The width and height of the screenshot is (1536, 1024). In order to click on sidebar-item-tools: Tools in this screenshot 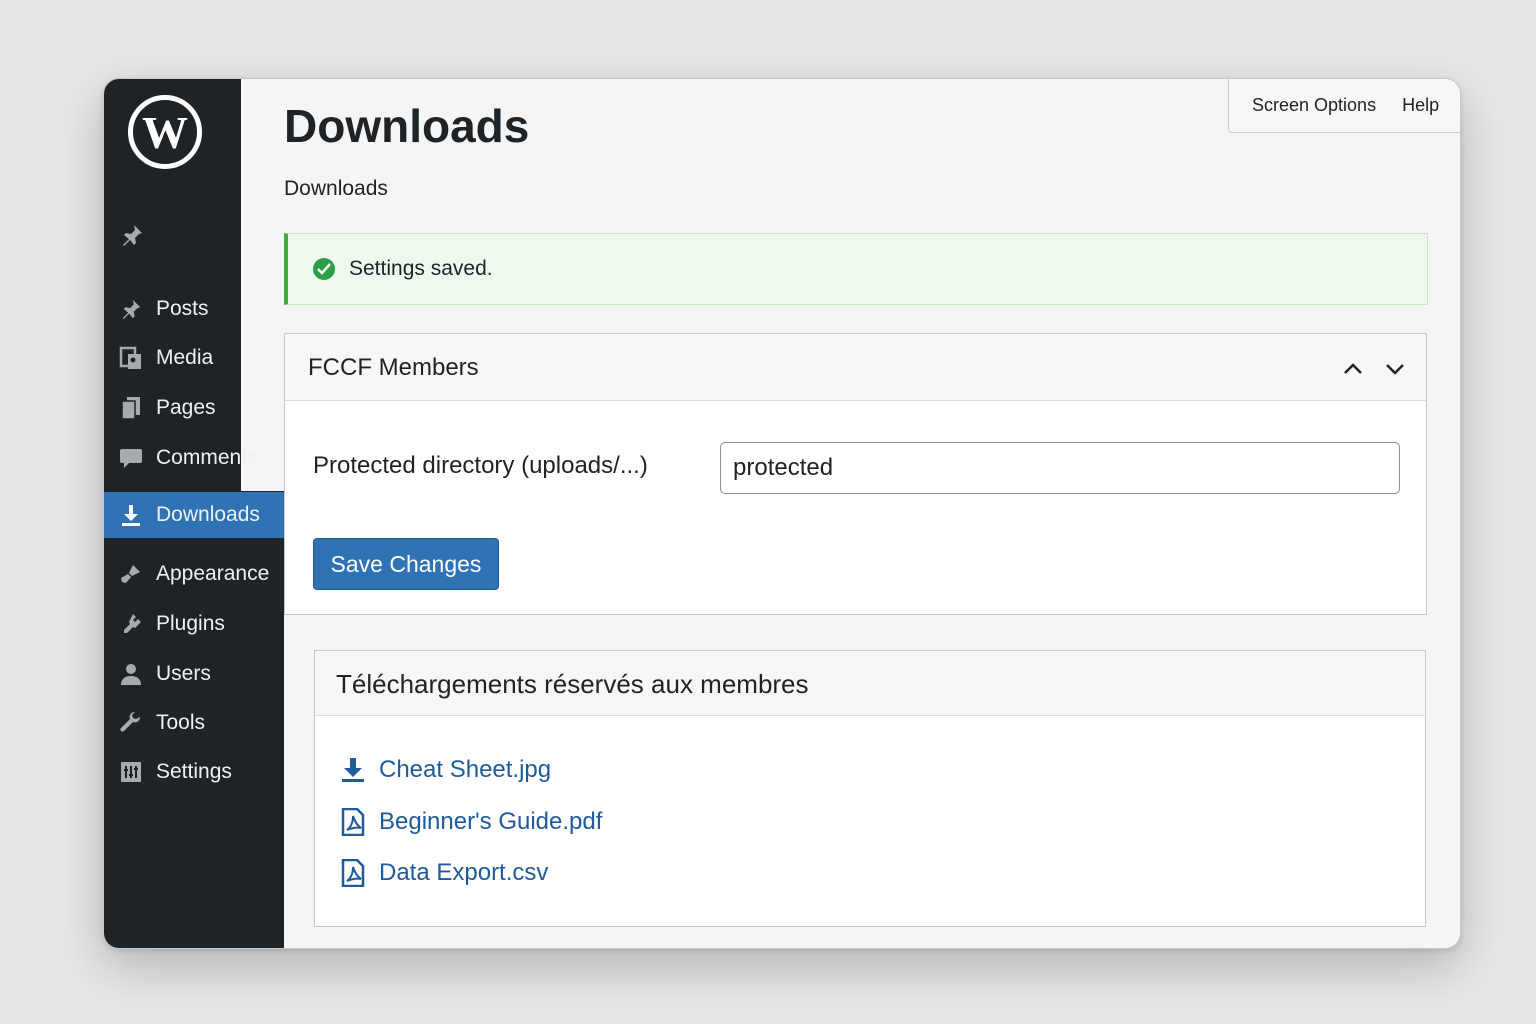, I will do `click(194, 723)`.